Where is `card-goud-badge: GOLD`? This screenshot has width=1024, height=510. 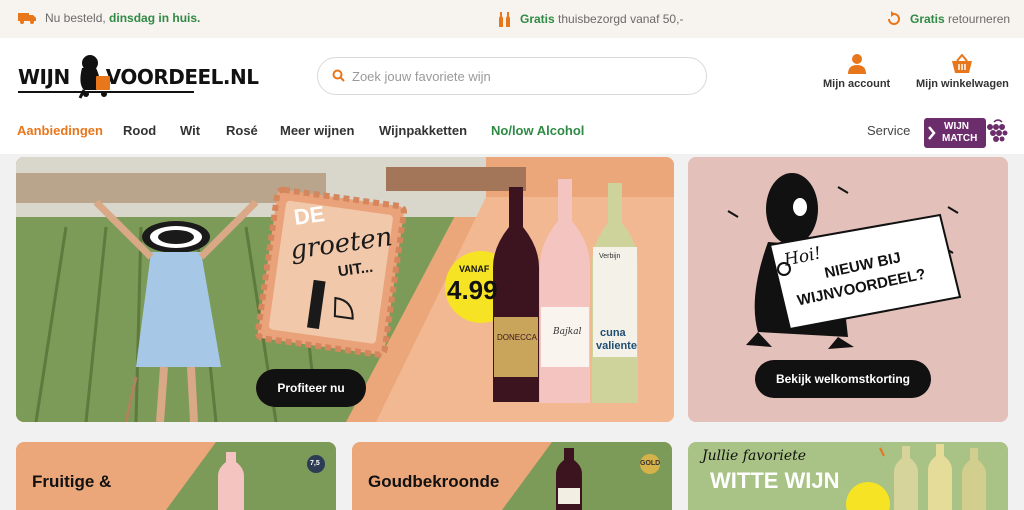
card-goud-badge: GOLD is located at coordinates (650, 463).